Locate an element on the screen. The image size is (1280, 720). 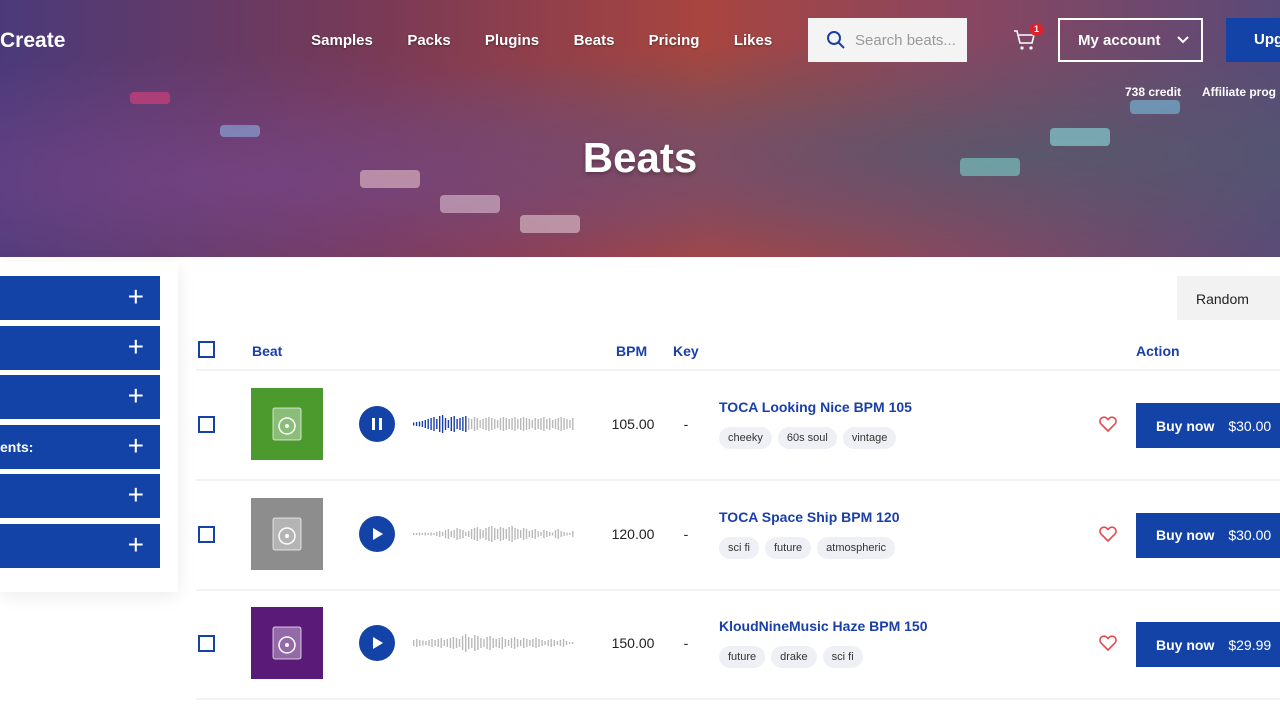
affiliate-link: Affiliate prog is located at coordinates (1239, 92).